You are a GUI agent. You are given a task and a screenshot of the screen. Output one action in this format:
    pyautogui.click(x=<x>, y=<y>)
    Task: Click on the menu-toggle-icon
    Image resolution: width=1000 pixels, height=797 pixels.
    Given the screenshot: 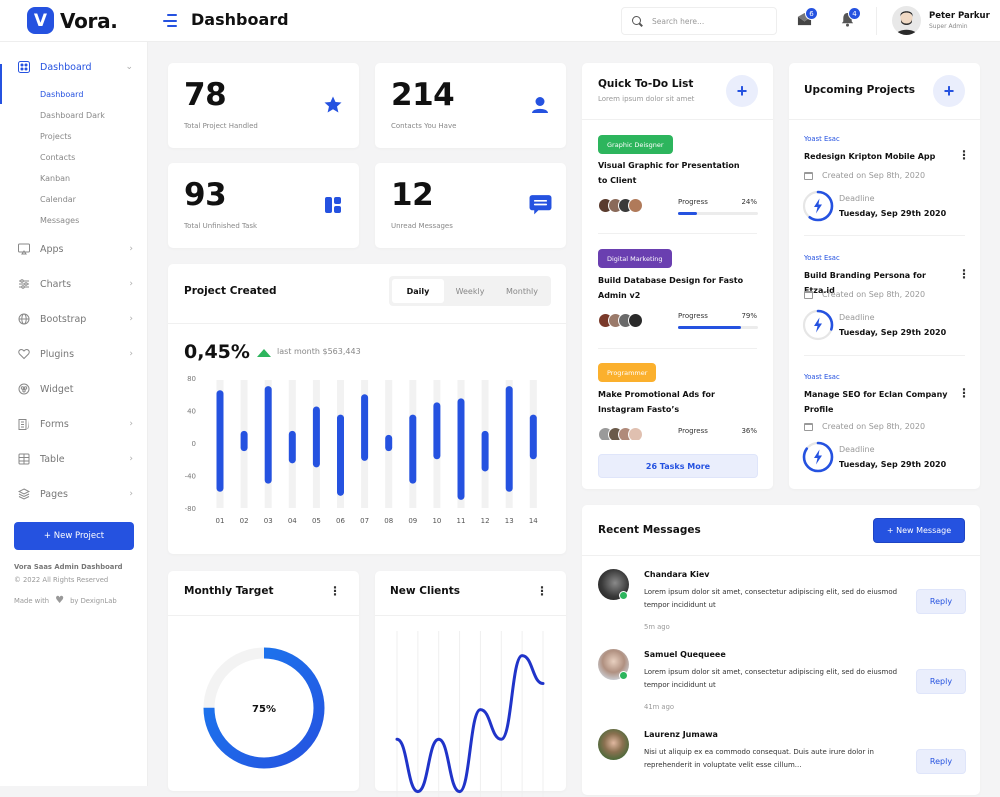 What is the action you would take?
    pyautogui.click(x=170, y=20)
    